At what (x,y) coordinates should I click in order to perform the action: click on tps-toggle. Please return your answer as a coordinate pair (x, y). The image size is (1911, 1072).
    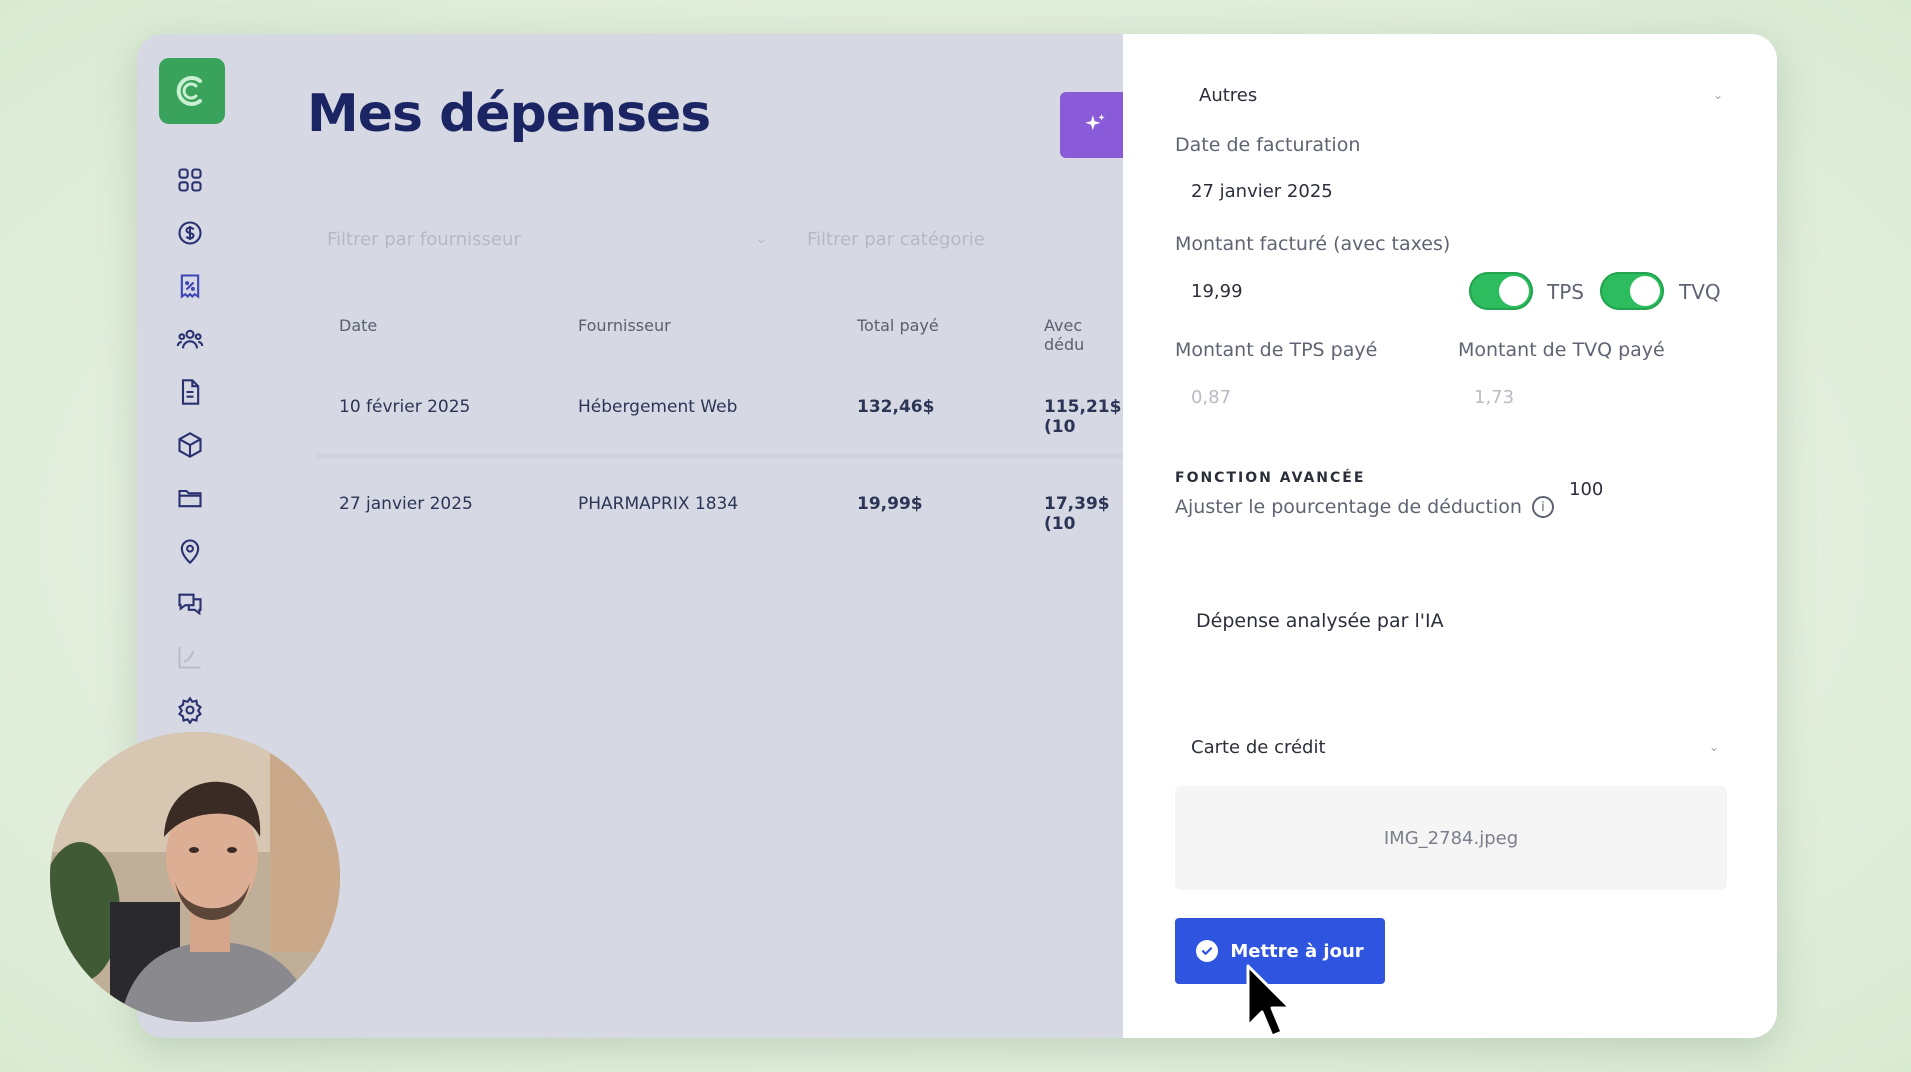
    Looking at the image, I should click on (1501, 291).